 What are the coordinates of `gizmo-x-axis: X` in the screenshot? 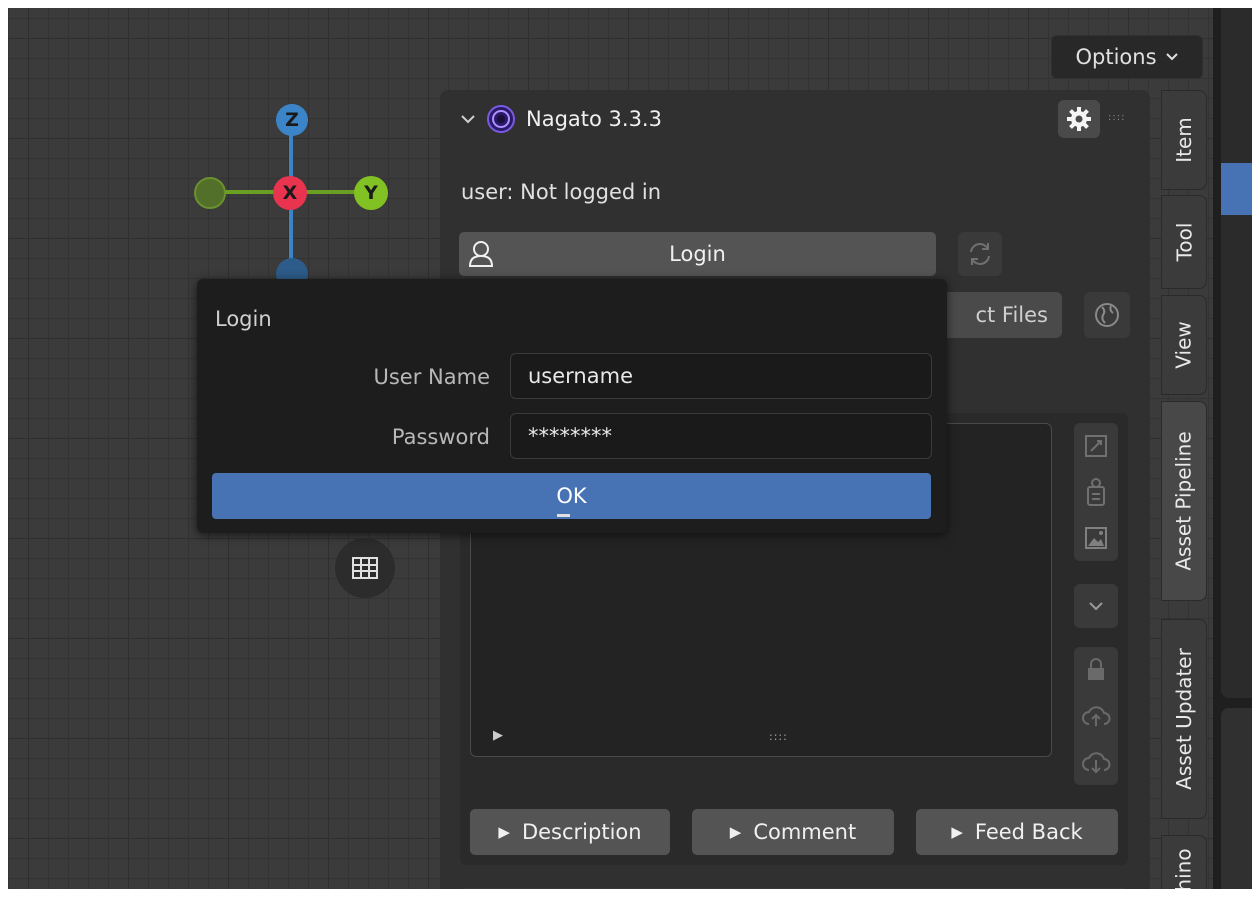 It's located at (290, 193).